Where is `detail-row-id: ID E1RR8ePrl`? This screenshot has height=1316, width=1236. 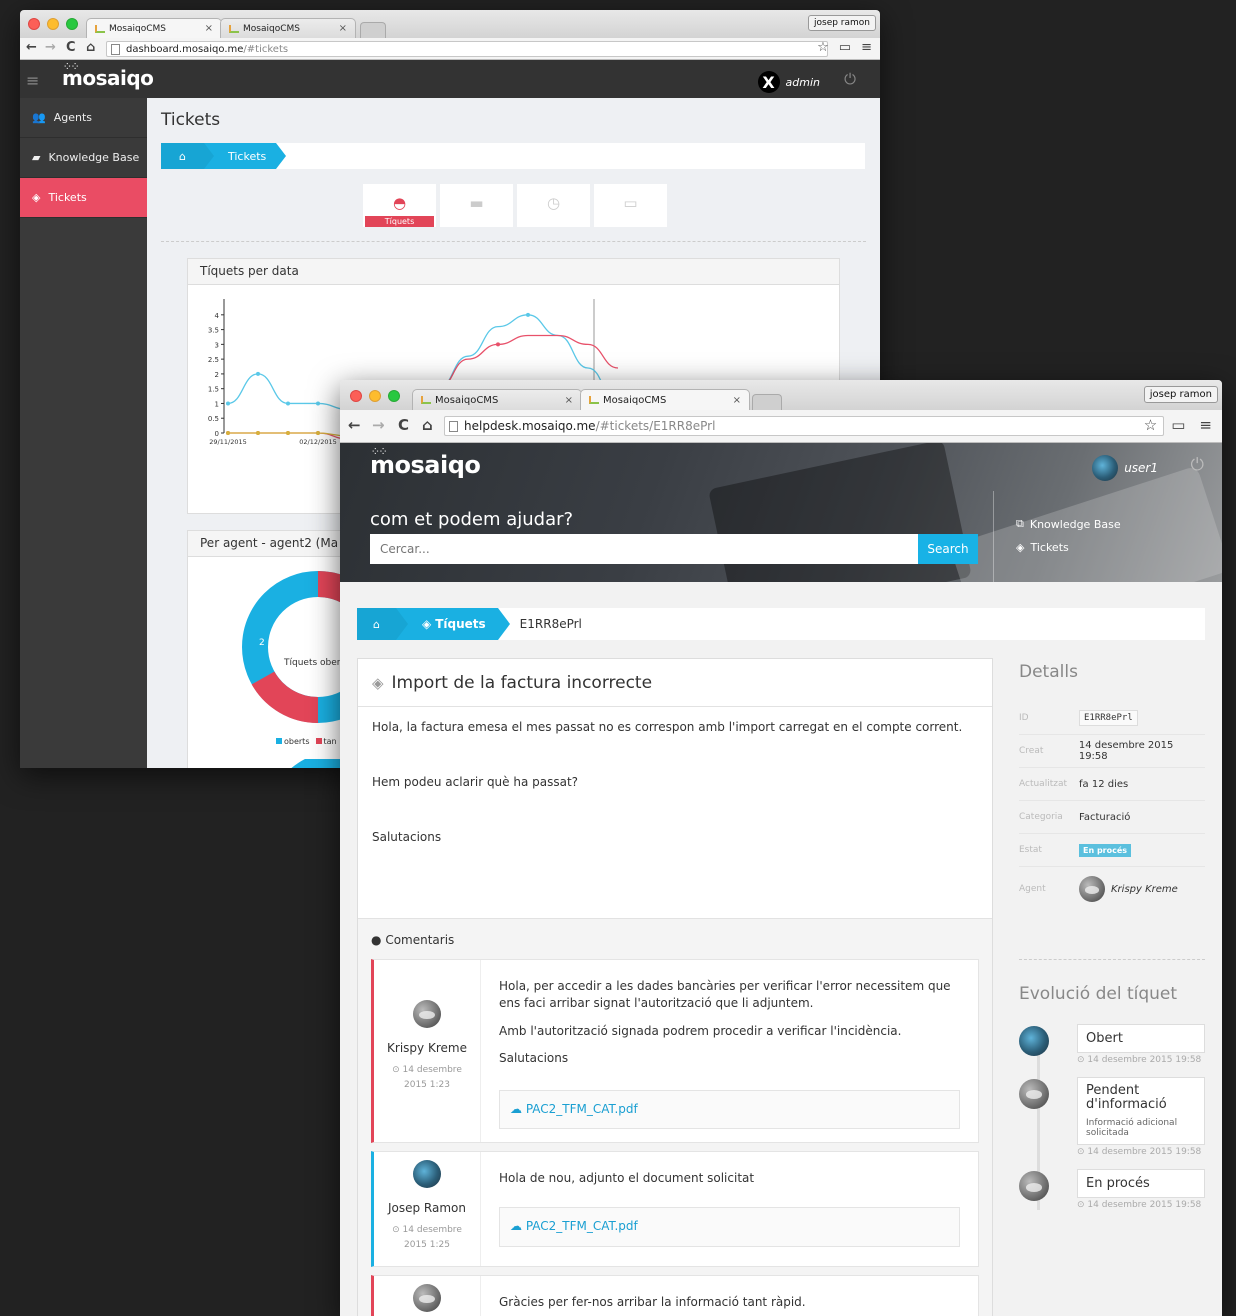
detail-row-id: ID E1RR8ePrl is located at coordinates (1112, 718).